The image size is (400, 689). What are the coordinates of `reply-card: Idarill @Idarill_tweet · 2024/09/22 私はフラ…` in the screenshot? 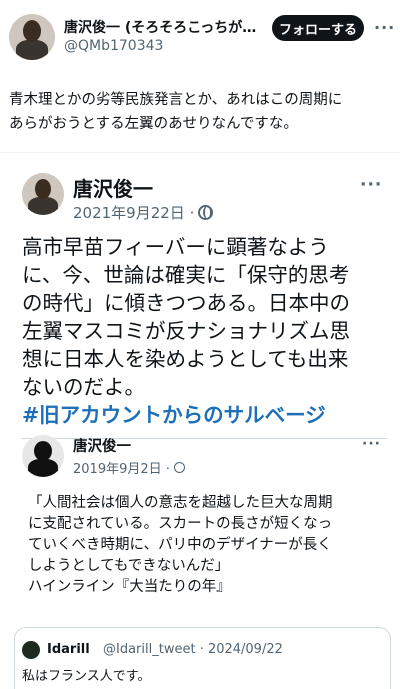 It's located at (202, 658).